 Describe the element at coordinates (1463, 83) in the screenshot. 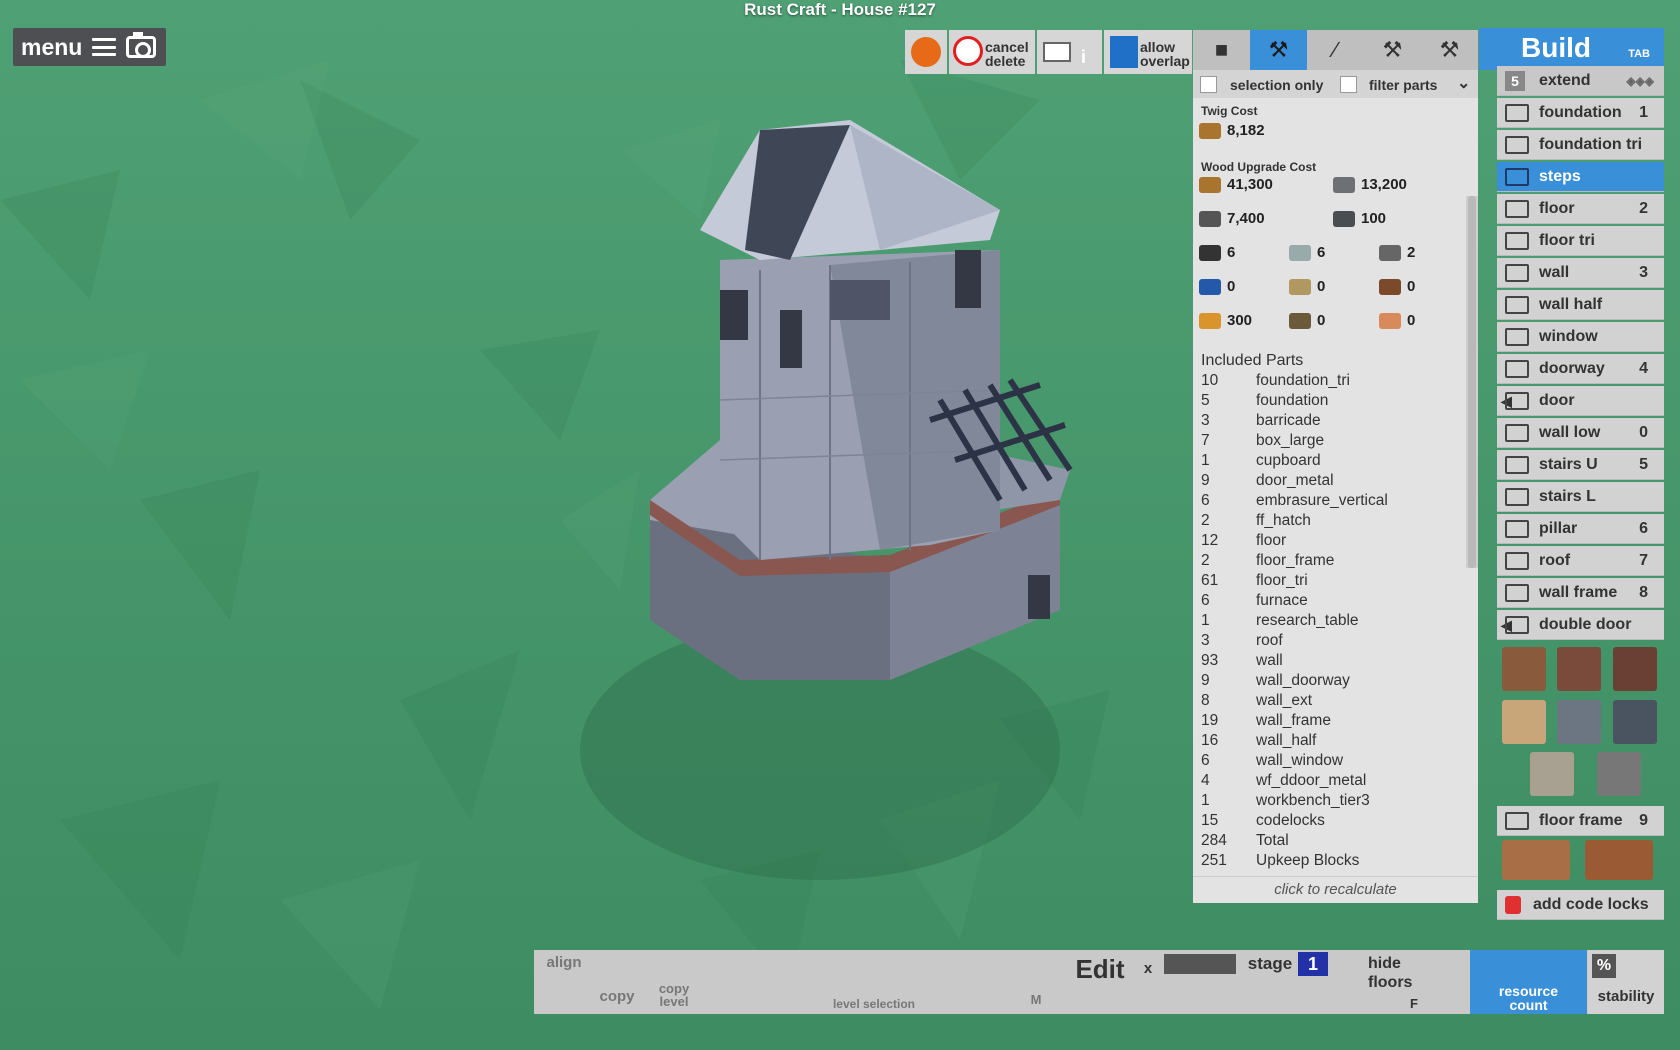

I see `chevron-down-icon: ⌄` at that location.